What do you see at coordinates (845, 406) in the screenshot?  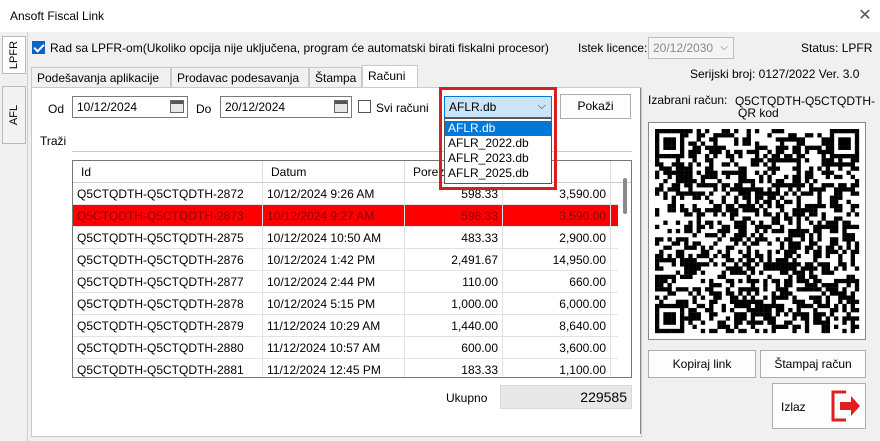 I see `exit-icon` at bounding box center [845, 406].